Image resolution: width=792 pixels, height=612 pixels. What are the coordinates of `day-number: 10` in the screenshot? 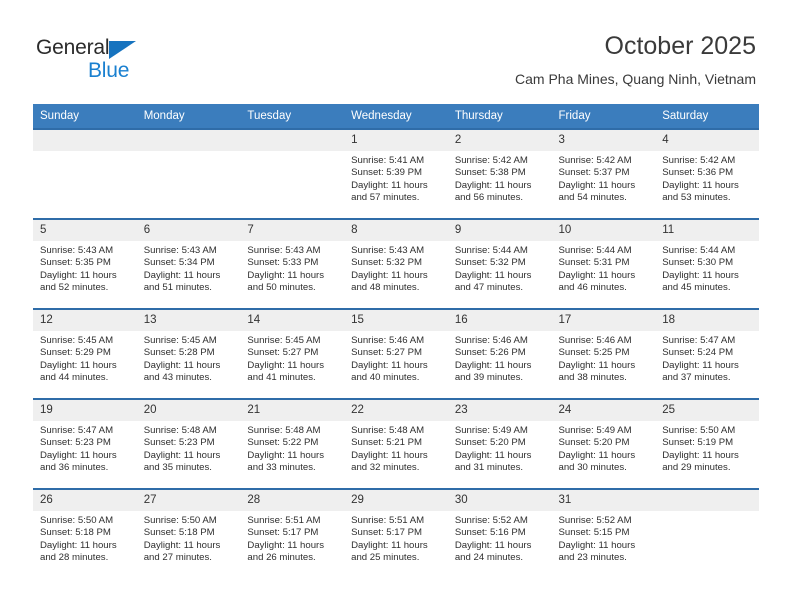 It's located at (603, 230).